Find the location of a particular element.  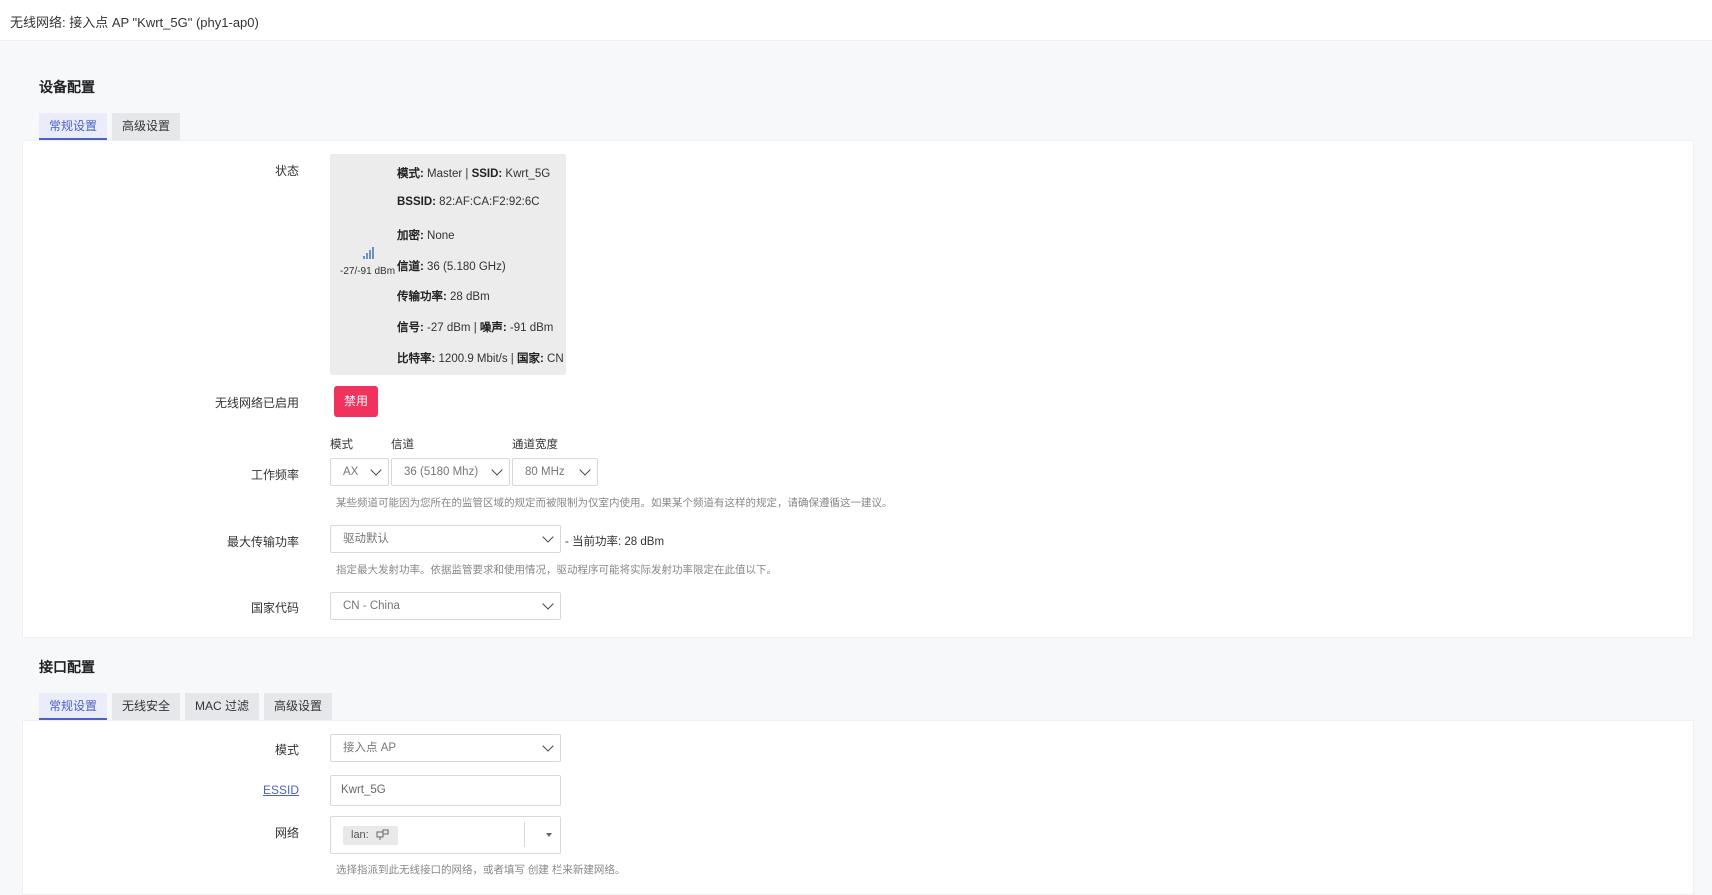

max-power-select-value: 驱动默认 is located at coordinates (366, 539).